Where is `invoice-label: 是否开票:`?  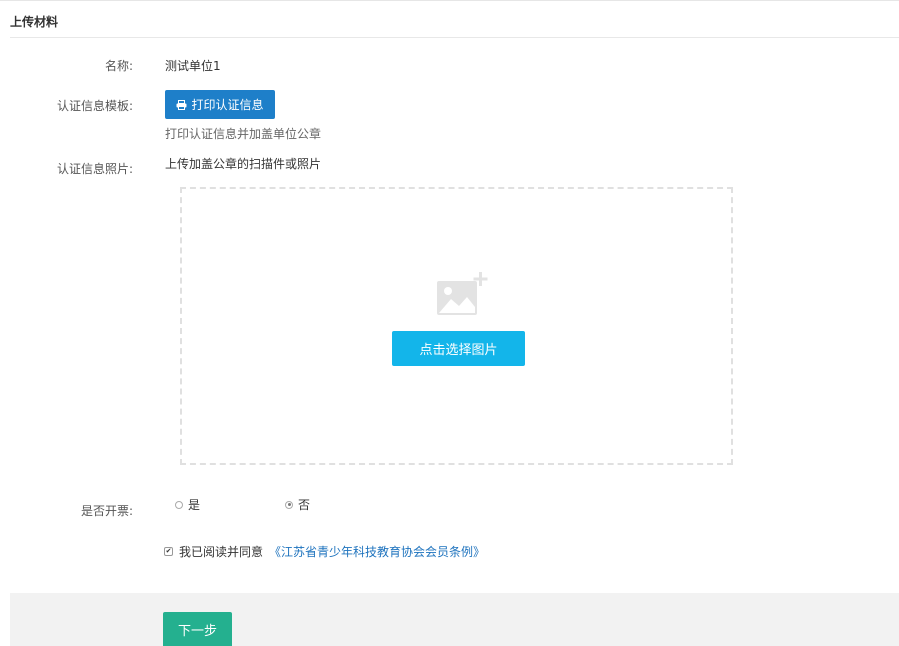 invoice-label: 是否开票: is located at coordinates (106, 511).